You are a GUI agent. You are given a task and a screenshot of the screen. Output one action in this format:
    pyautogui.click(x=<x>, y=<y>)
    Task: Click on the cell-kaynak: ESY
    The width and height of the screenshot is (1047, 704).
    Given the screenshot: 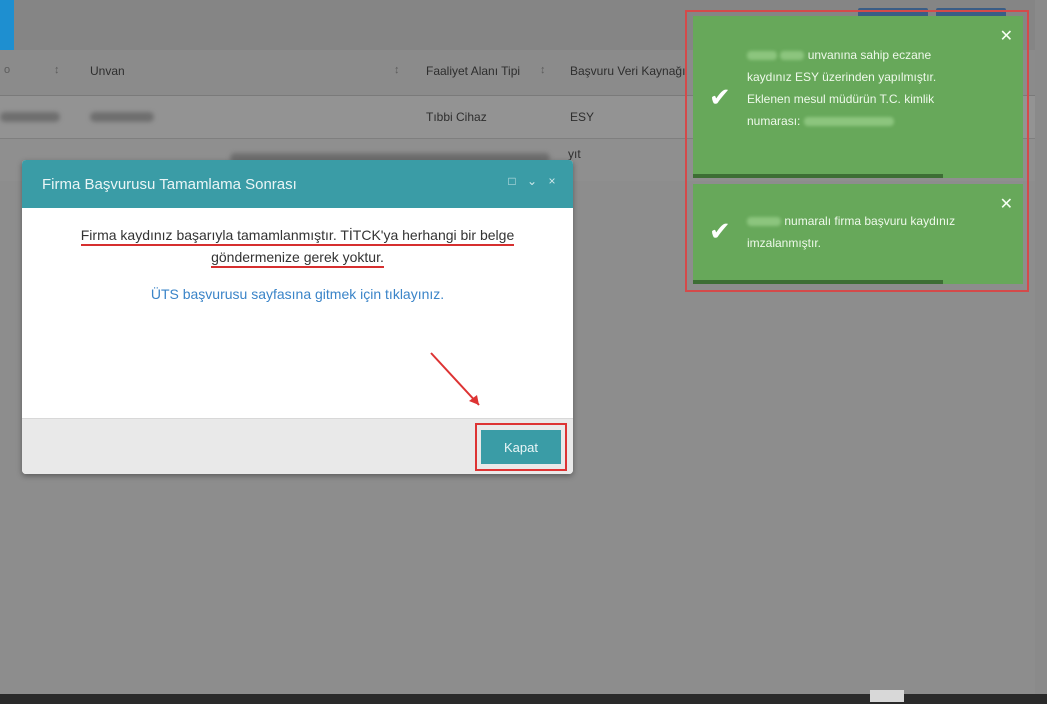 What is the action you would take?
    pyautogui.click(x=582, y=117)
    